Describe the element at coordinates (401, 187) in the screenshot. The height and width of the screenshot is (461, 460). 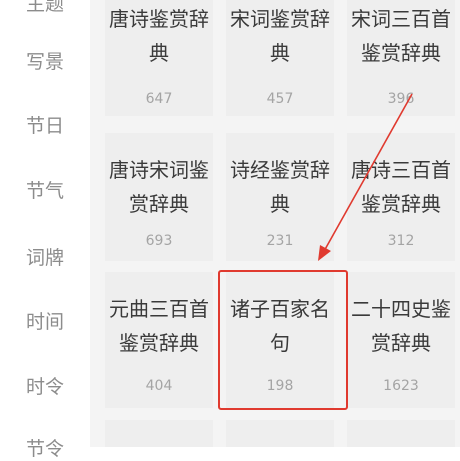
I see `card-title: 唐诗三百首 鉴赏辞典` at that location.